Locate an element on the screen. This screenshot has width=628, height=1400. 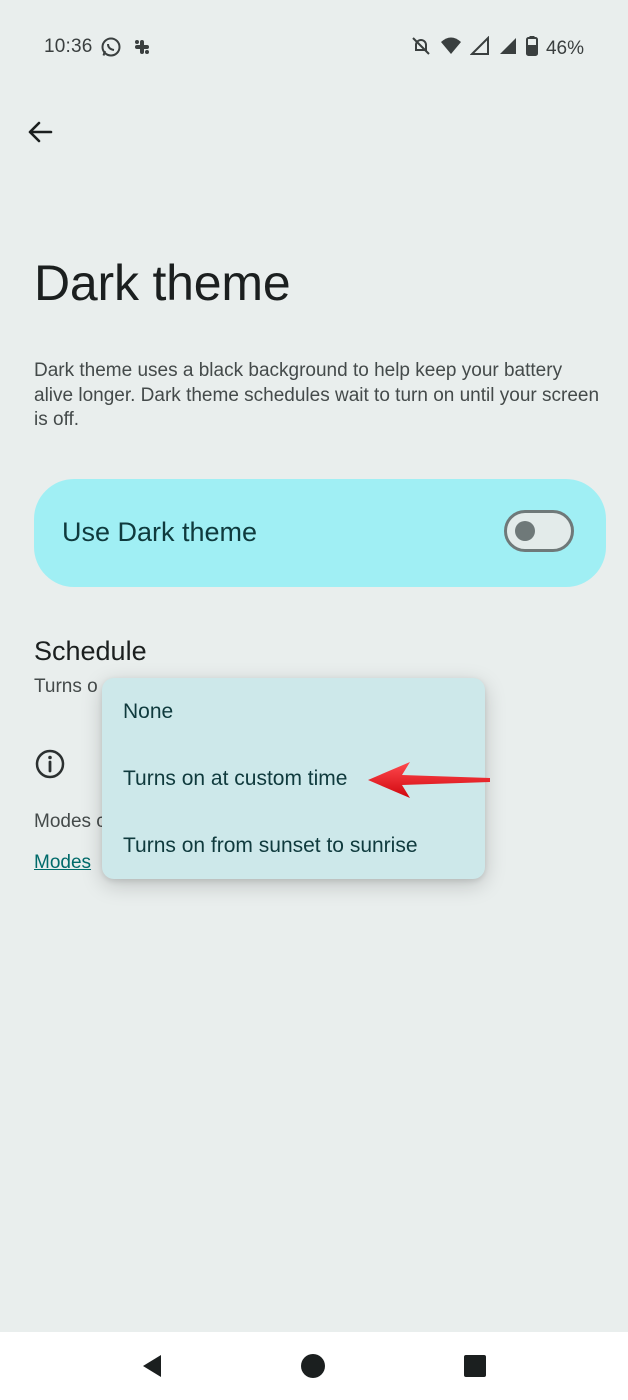
status-left-icons is located at coordinates (126, 49).